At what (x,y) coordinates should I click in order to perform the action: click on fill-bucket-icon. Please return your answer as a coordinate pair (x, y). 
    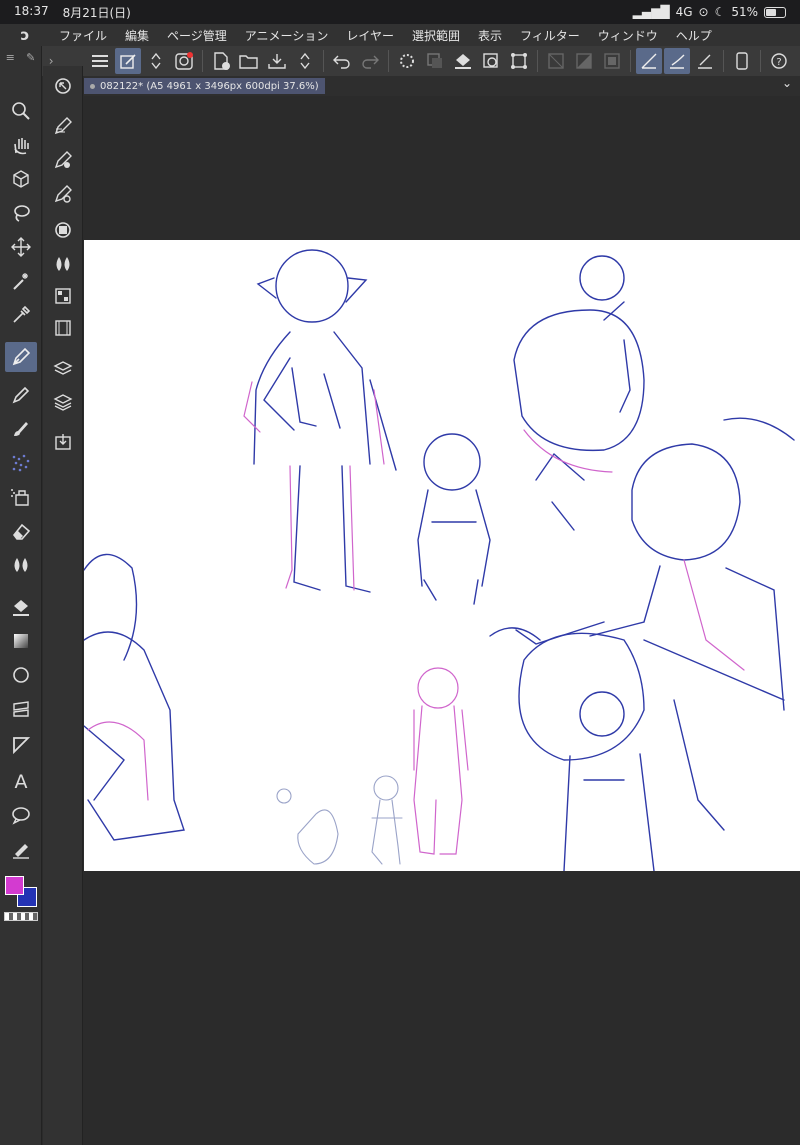
    Looking at the image, I should click on (463, 61).